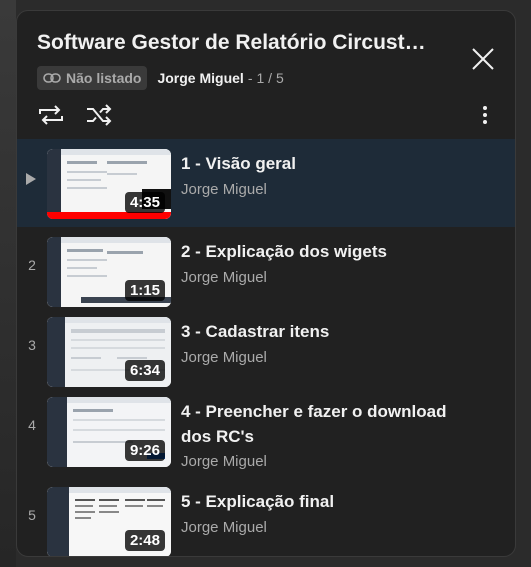  I want to click on video-thumbnail: 2:48, so click(109, 521).